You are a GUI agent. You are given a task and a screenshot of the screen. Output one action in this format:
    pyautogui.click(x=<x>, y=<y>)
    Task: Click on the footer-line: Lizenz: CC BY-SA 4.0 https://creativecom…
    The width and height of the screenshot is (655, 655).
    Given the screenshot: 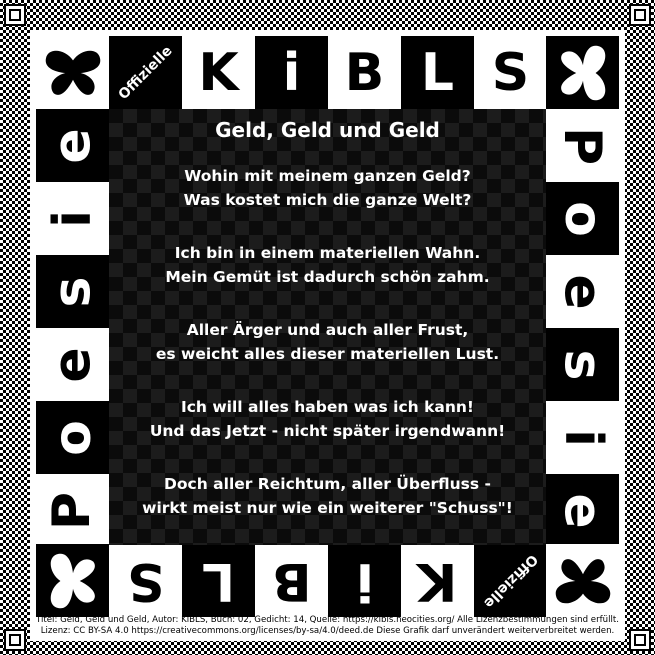 What is the action you would take?
    pyautogui.click(x=327, y=631)
    